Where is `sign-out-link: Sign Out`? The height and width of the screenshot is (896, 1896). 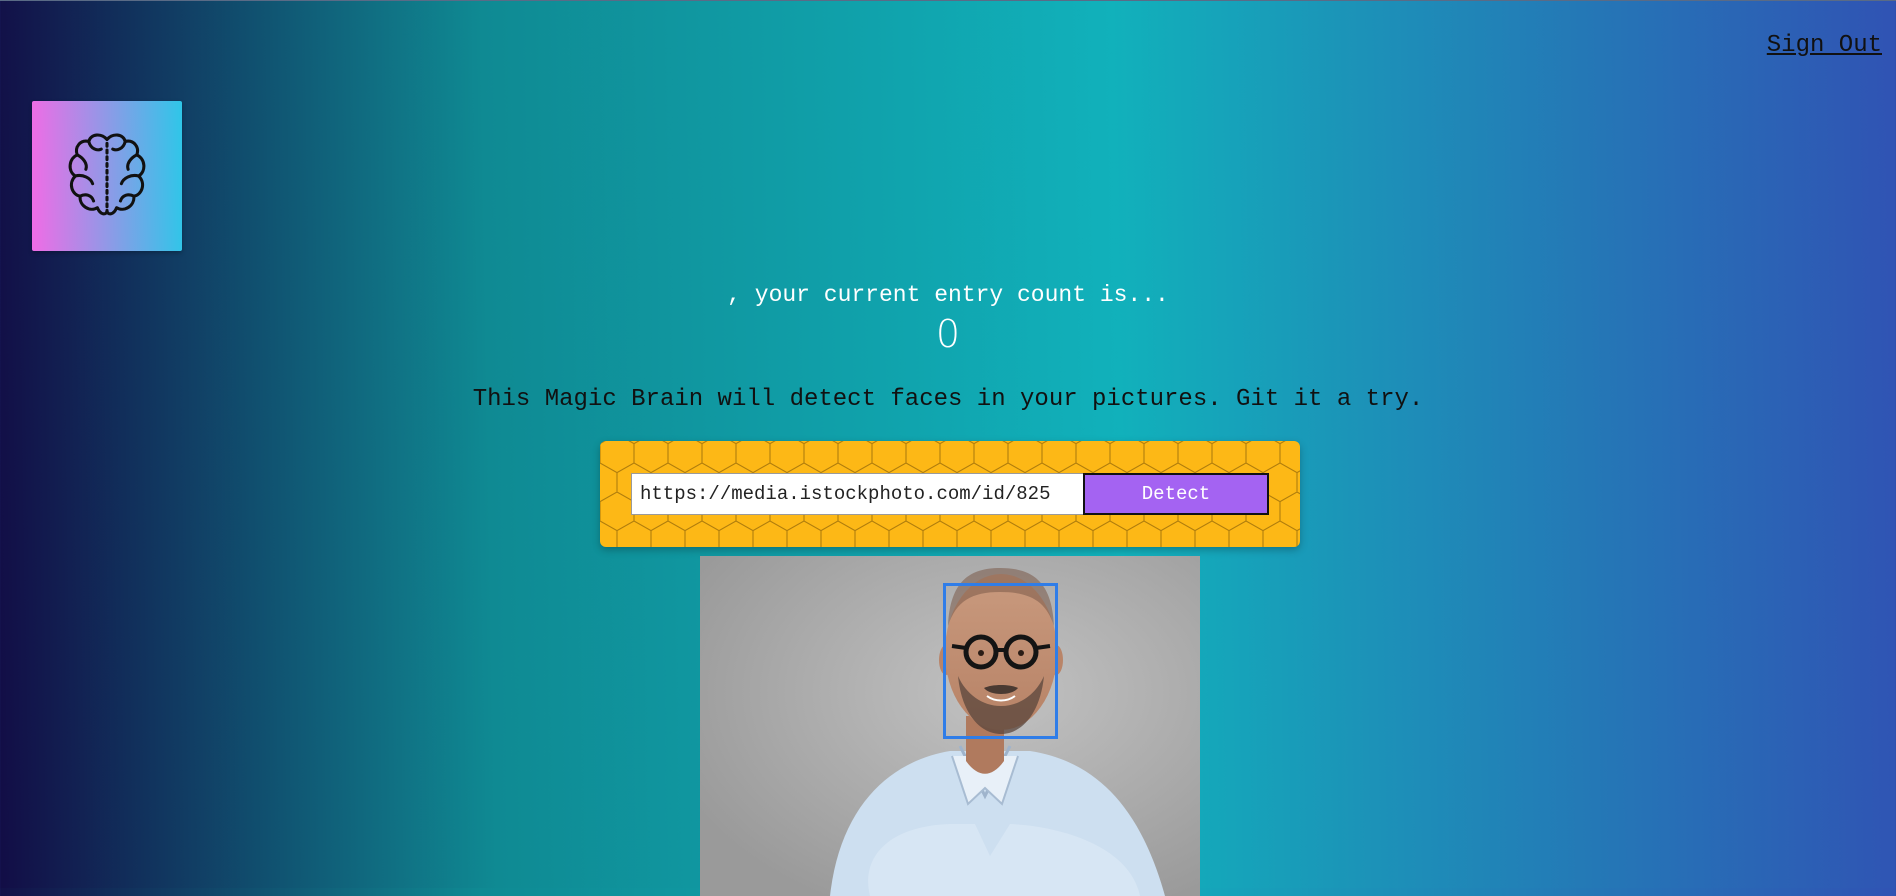 sign-out-link: Sign Out is located at coordinates (1824, 45).